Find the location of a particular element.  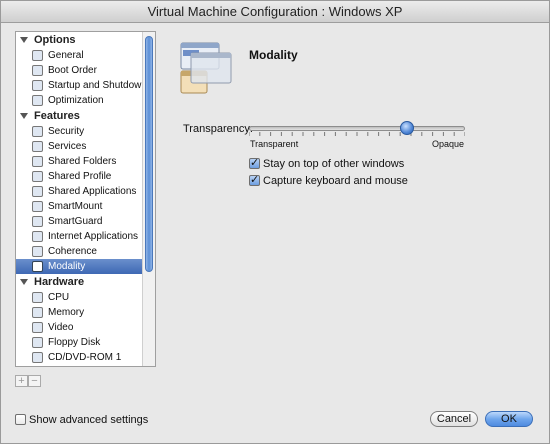

sidebar-item-label: Memory is located at coordinates (66, 312).